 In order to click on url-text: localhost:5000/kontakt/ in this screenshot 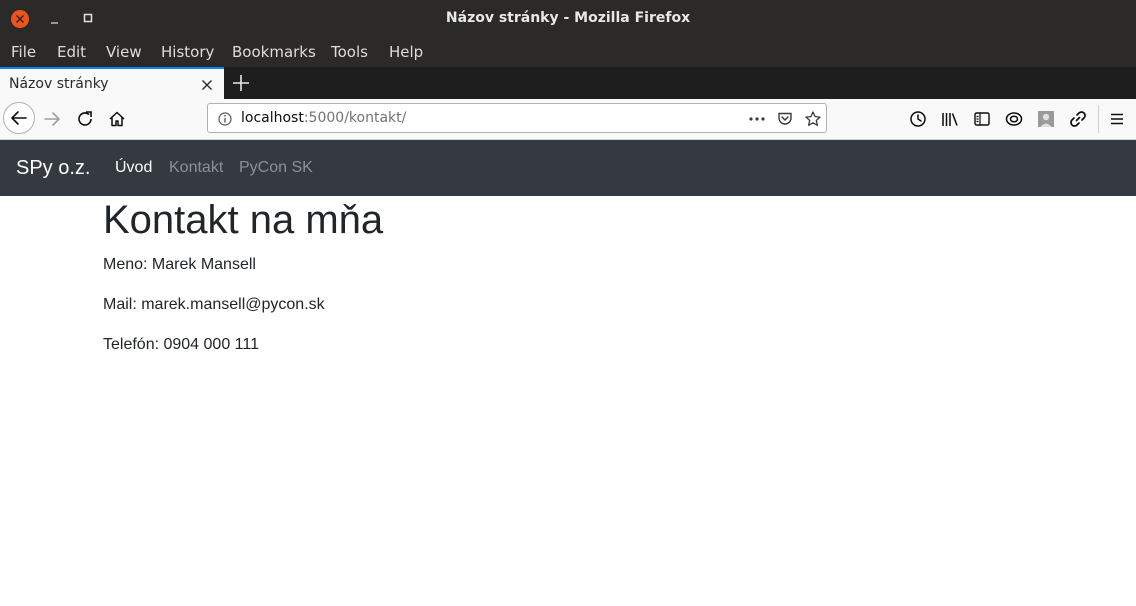, I will do `click(323, 118)`.